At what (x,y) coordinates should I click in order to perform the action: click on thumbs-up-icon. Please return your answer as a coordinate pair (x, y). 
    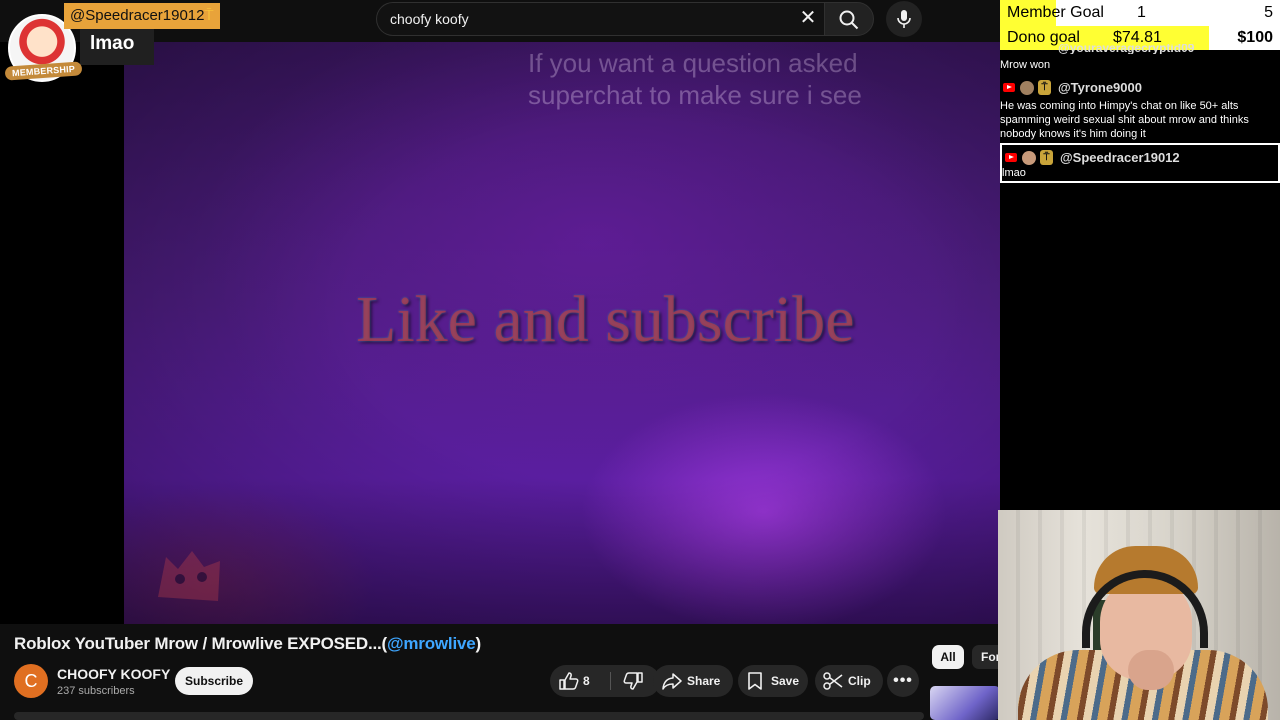
    Looking at the image, I should click on (569, 681).